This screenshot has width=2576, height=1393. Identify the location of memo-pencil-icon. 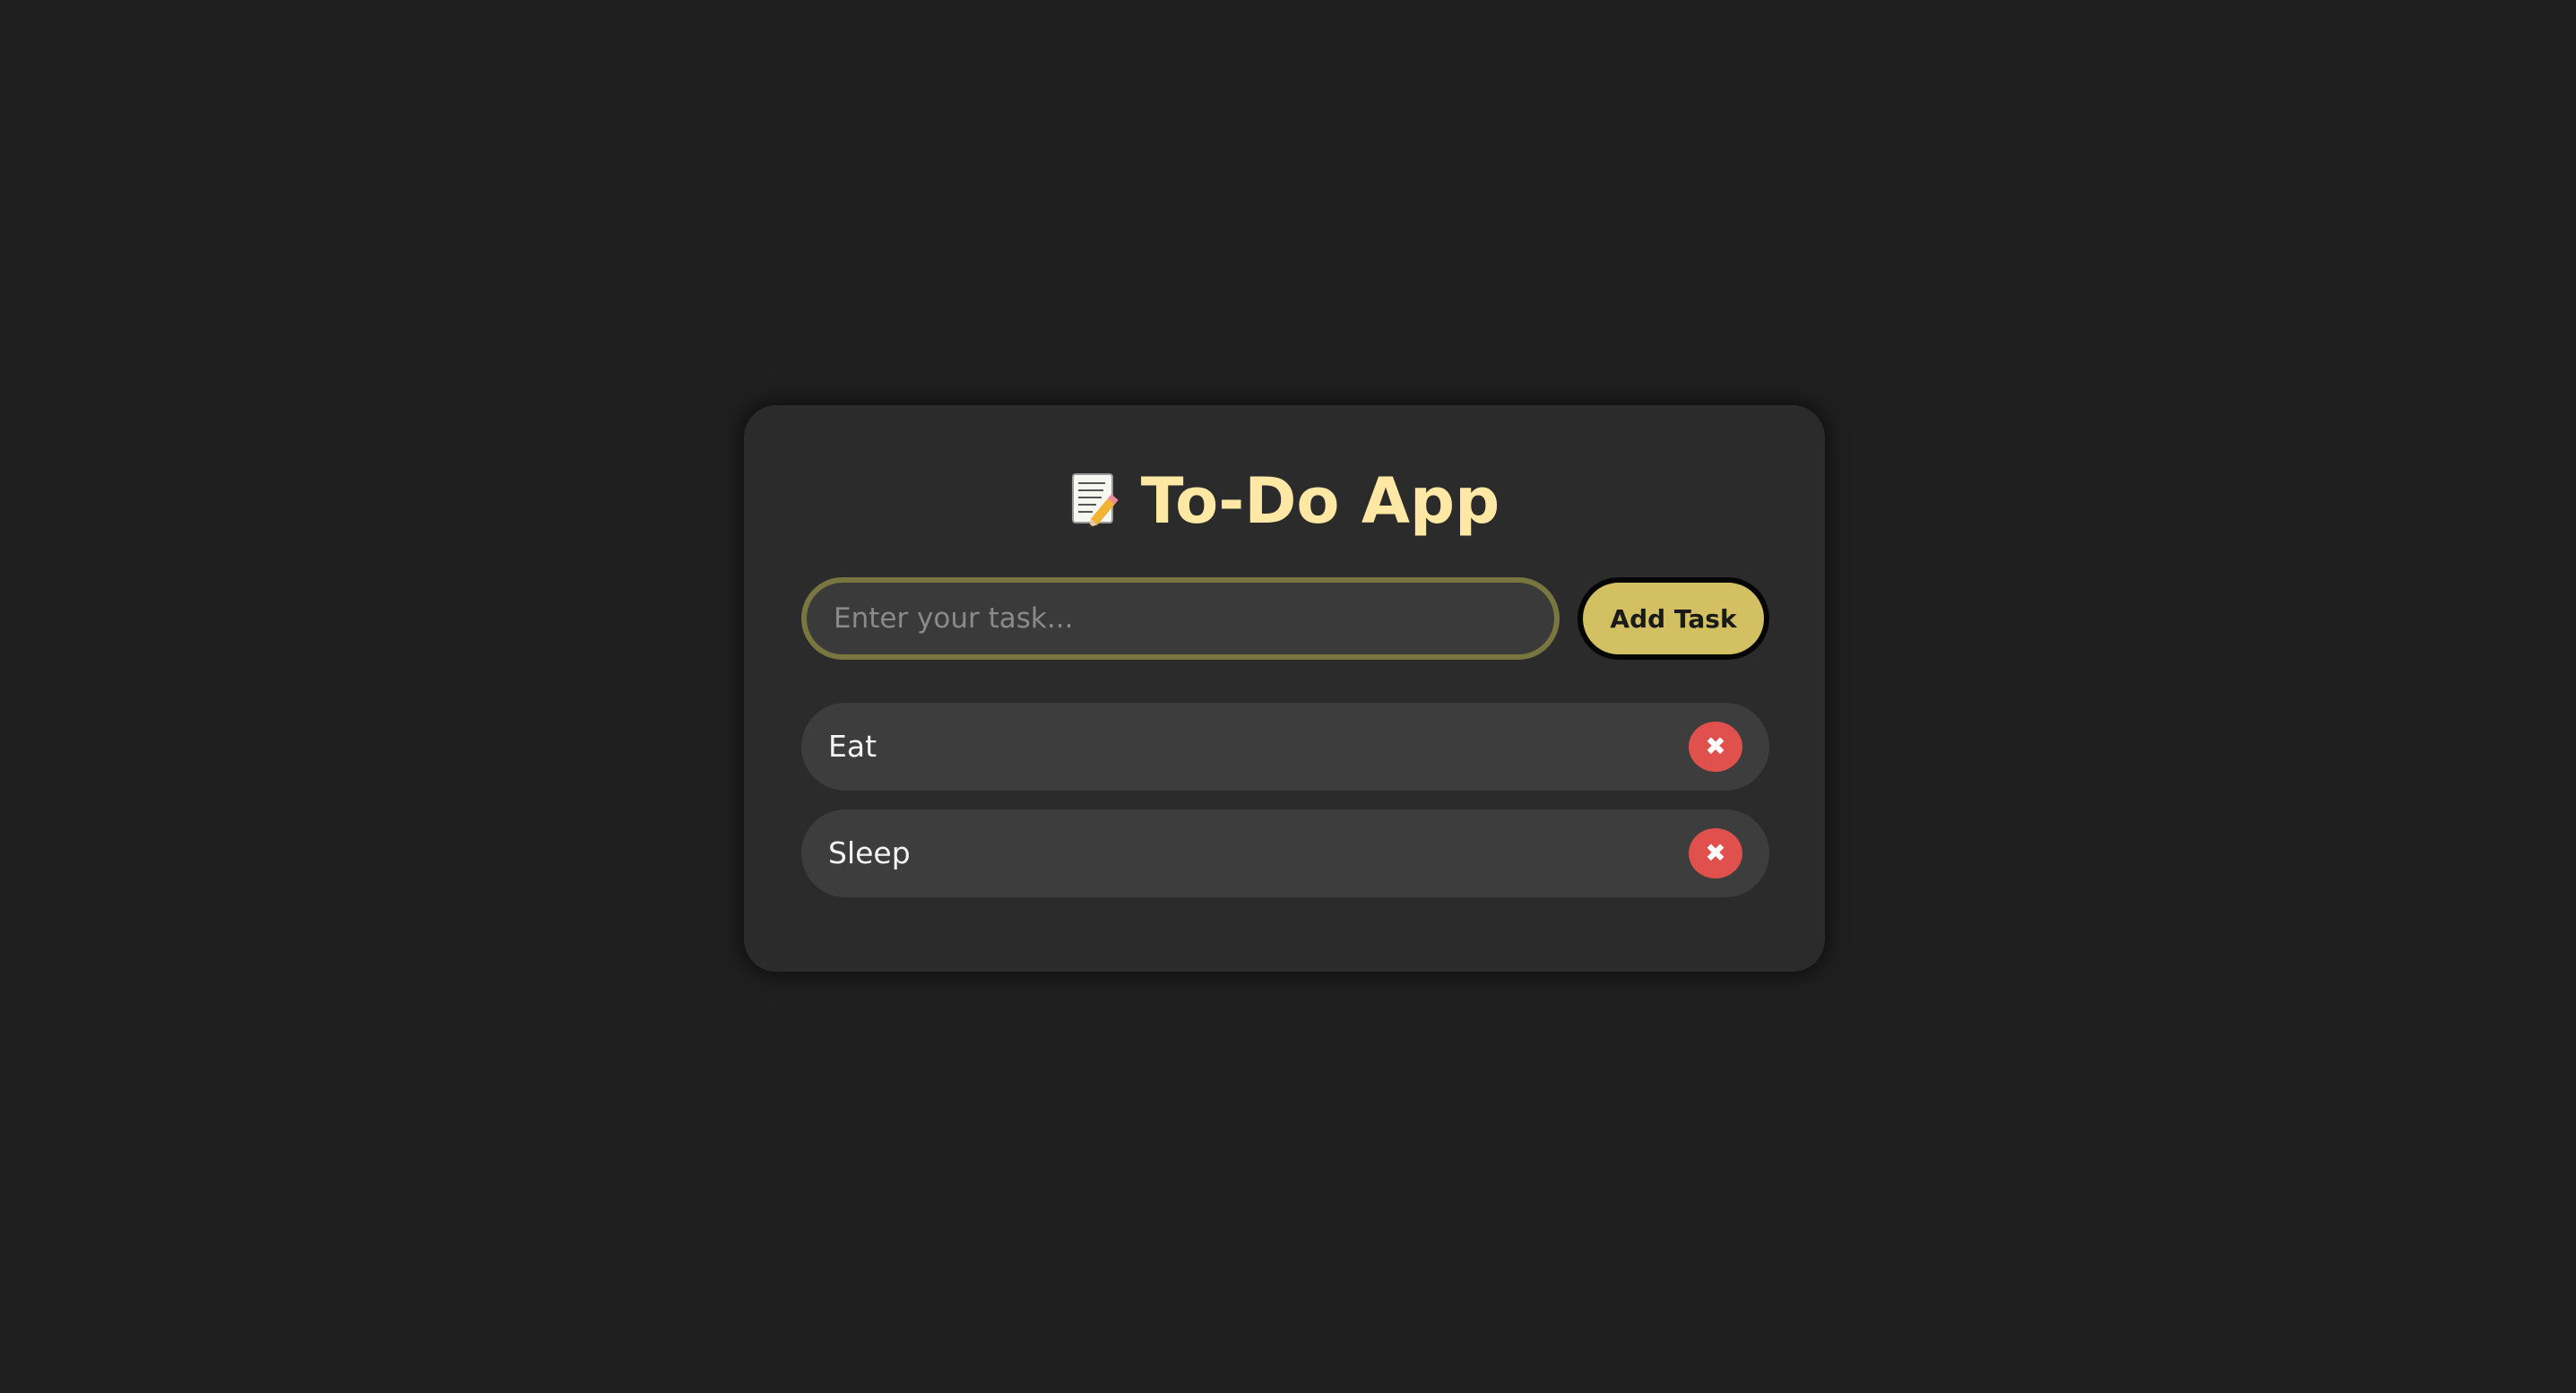
(1096, 497).